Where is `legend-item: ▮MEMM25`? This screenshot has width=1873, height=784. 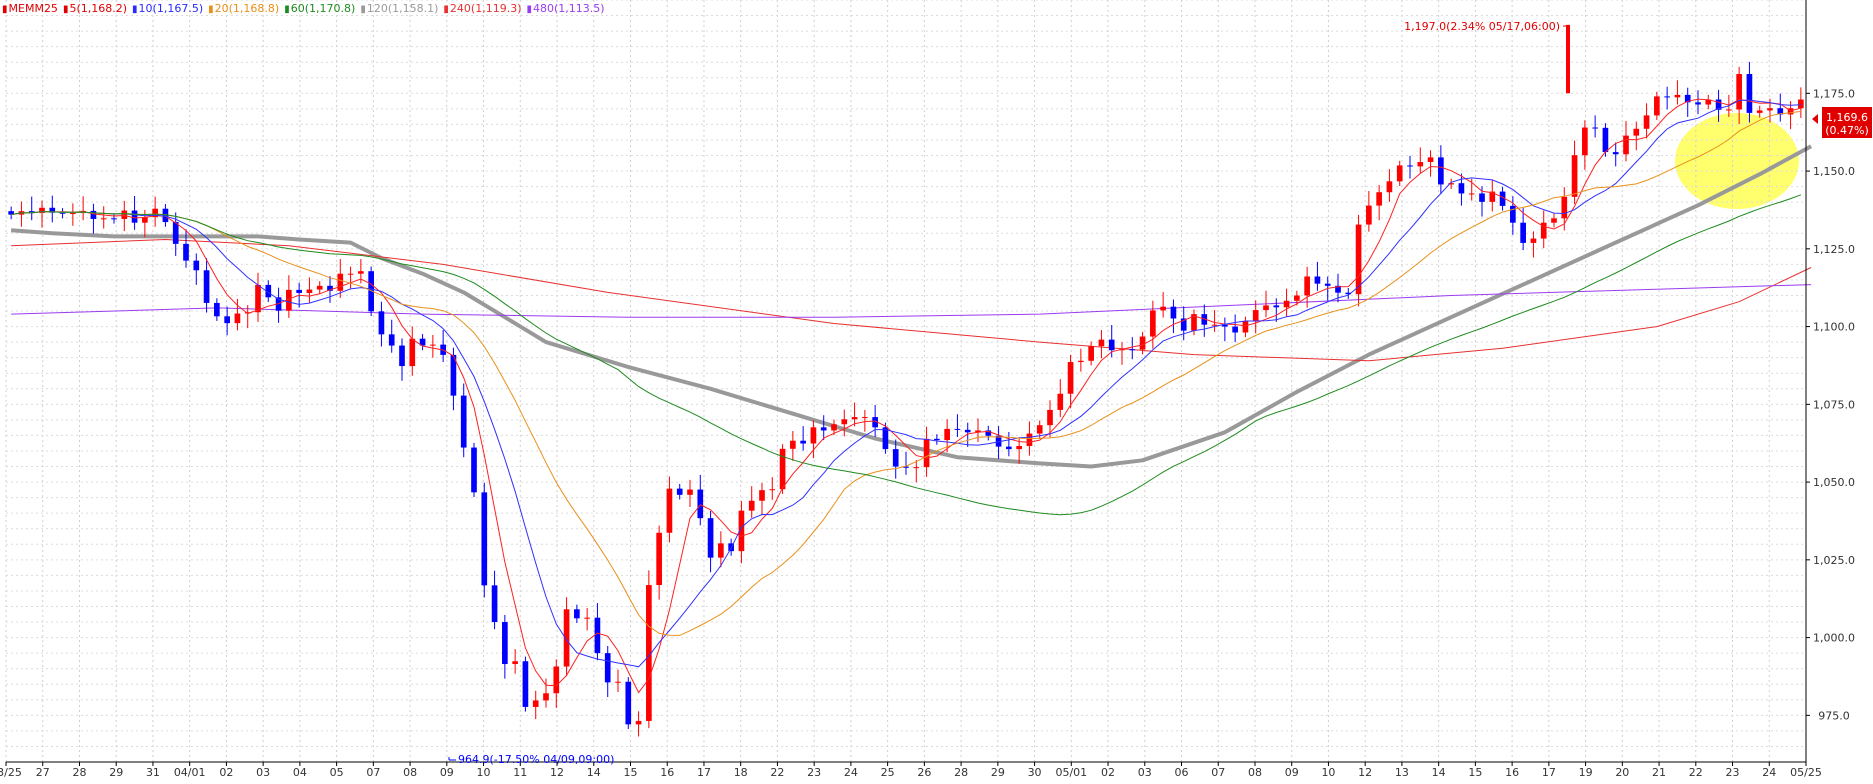 legend-item: ▮MEMM25 is located at coordinates (30, 8).